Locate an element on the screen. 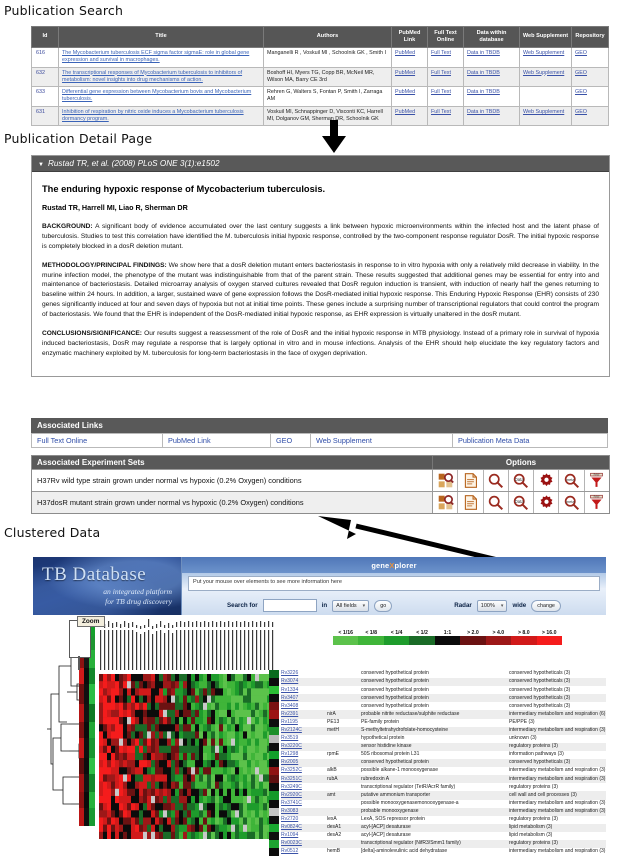  svg-text: meta is located at coordinates (571, 479).